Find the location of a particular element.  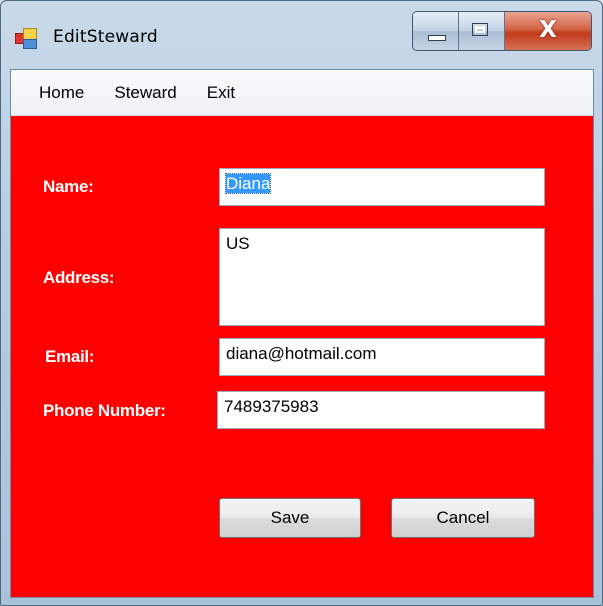

menu-item-home: Home is located at coordinates (62, 93).